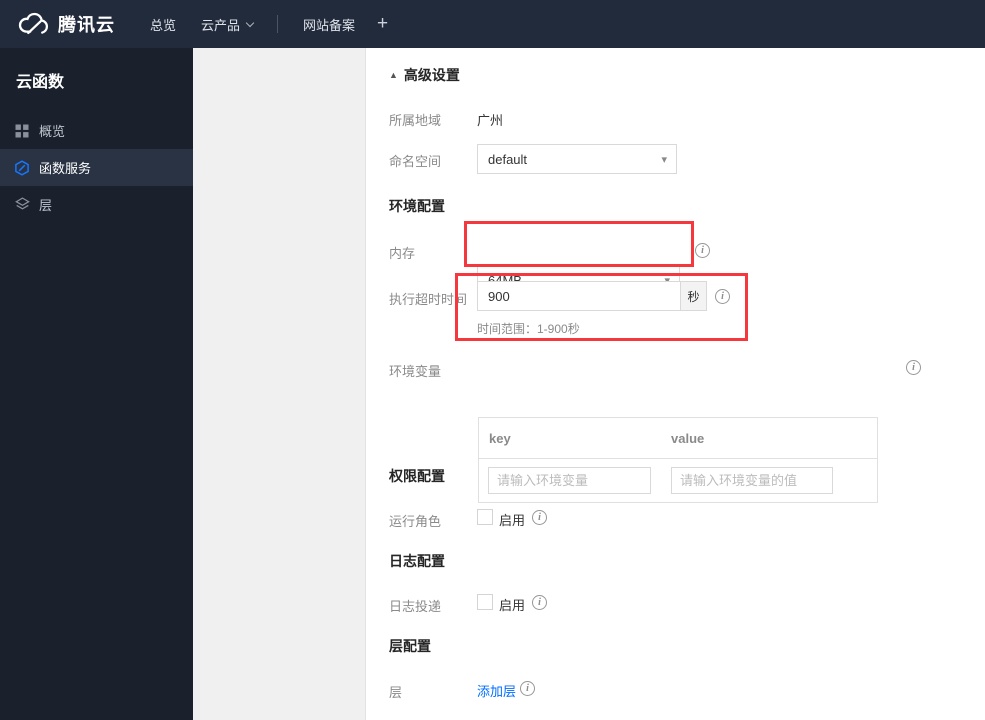 This screenshot has height=720, width=985. What do you see at coordinates (393, 75) in the screenshot?
I see `collapse-up-icon: ▲` at bounding box center [393, 75].